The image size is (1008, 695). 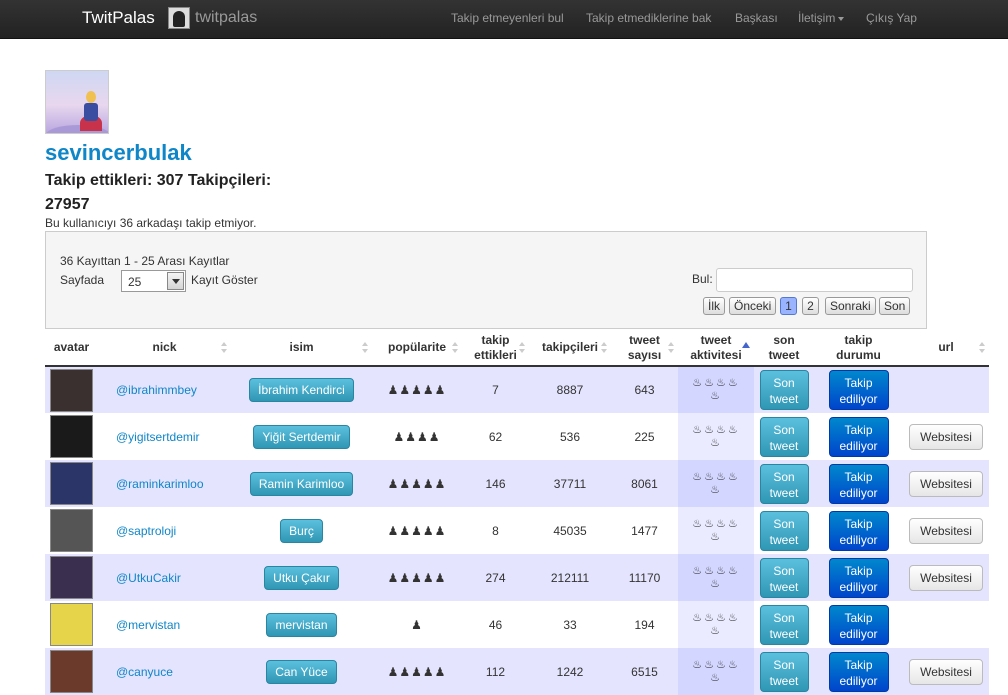 I want to click on pager-page-2: 2, so click(x=810, y=306).